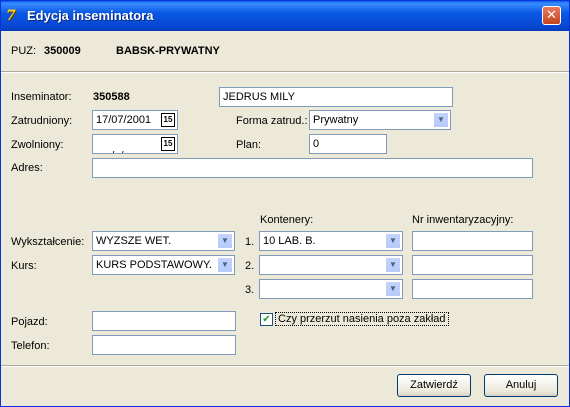  What do you see at coordinates (135, 144) in the screenshot?
I see `dismissed-date-field: / / 15` at bounding box center [135, 144].